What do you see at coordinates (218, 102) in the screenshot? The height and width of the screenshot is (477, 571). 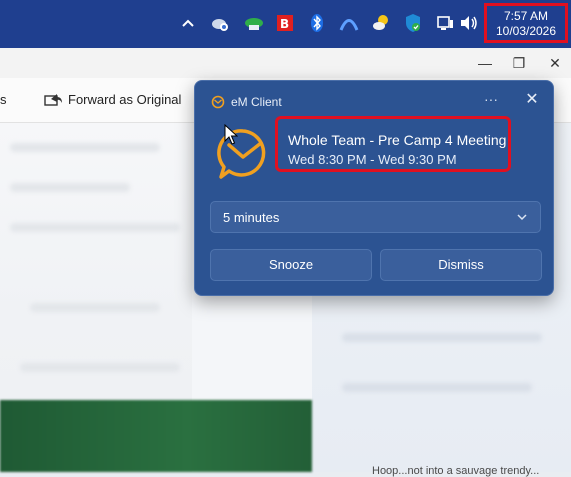 I see `em-client-logo-icon` at bounding box center [218, 102].